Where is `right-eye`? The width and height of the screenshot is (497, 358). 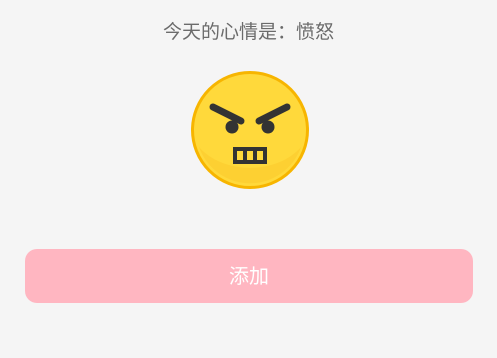
right-eye is located at coordinates (268, 127).